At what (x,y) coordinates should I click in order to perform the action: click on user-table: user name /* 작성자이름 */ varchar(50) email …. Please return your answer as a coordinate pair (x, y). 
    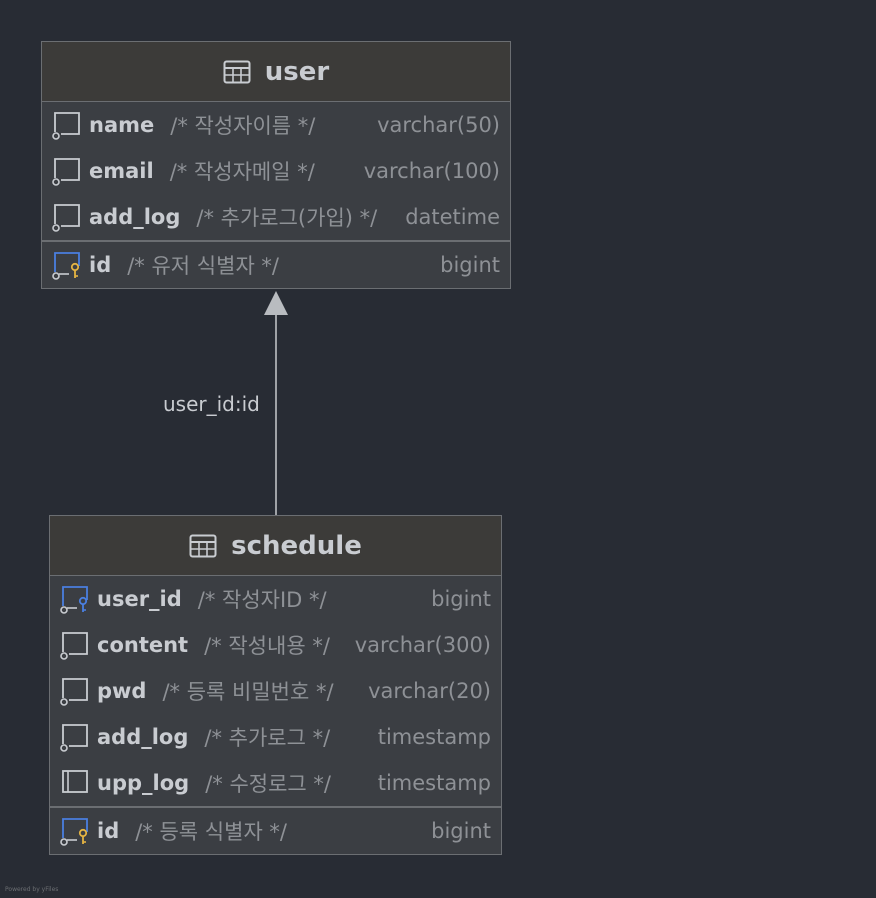
    Looking at the image, I should click on (276, 165).